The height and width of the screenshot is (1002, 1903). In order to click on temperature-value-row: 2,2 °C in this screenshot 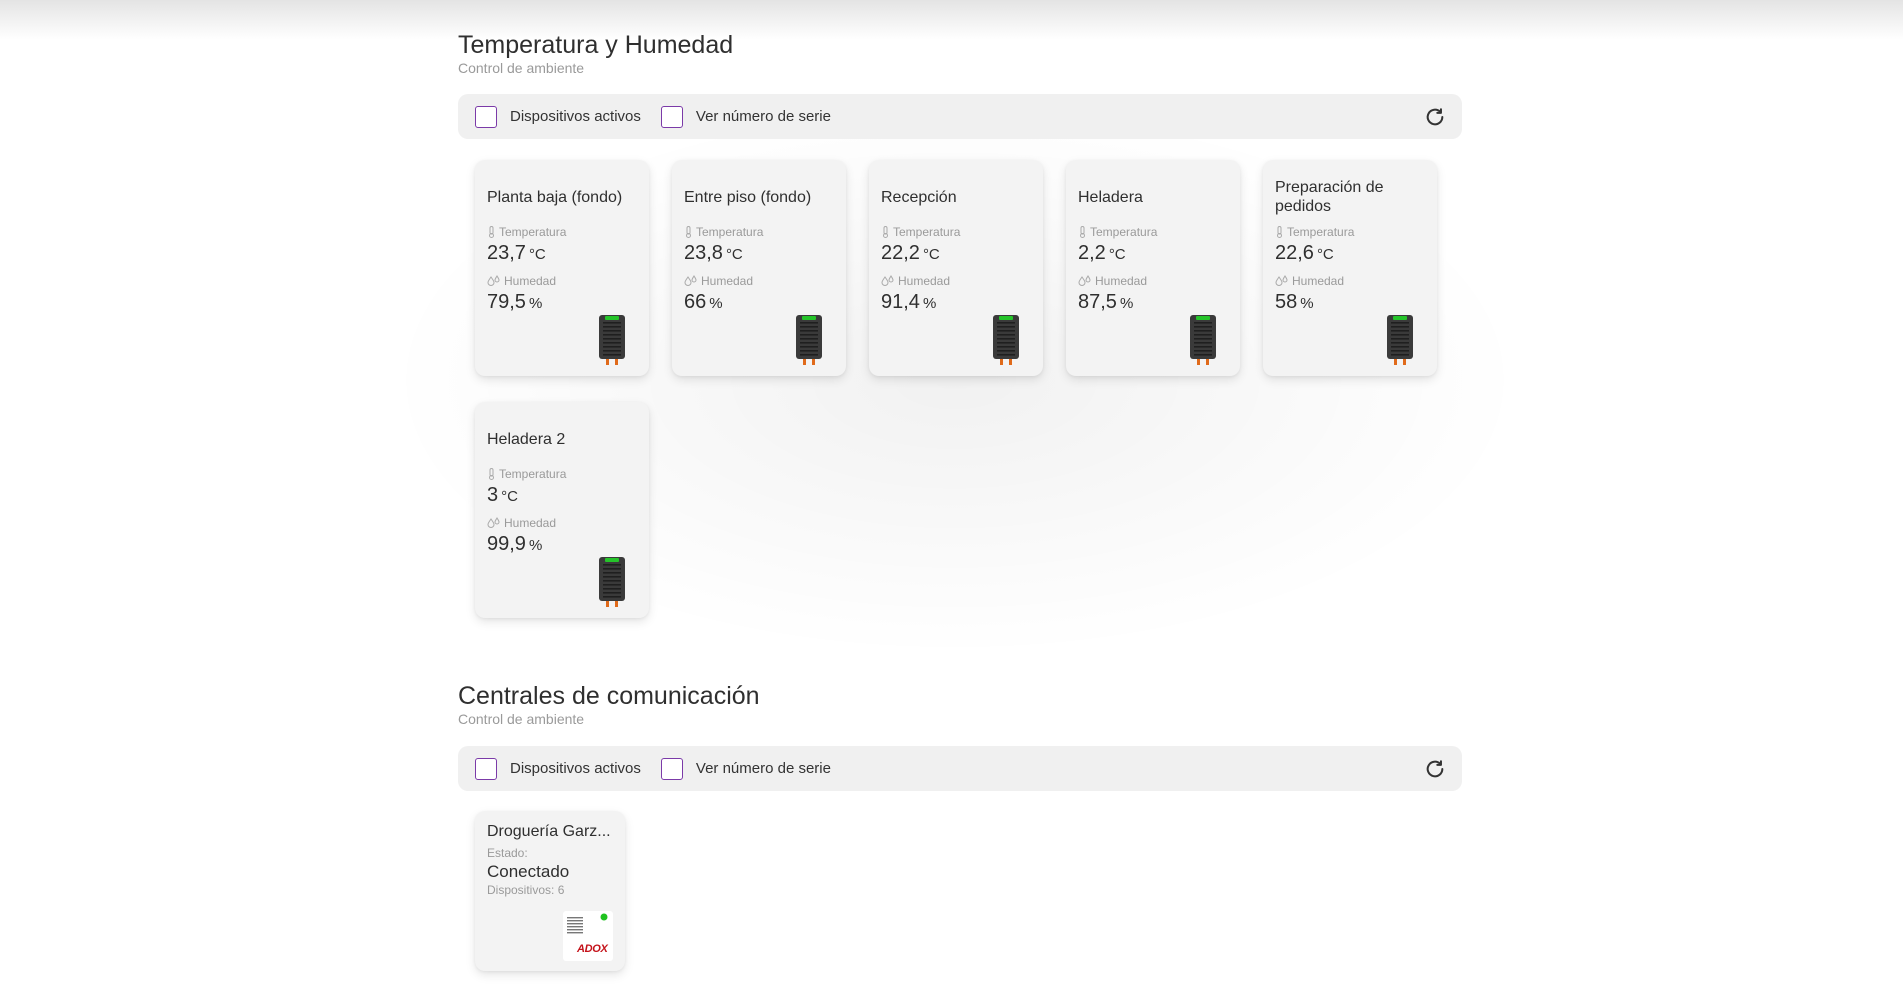, I will do `click(1102, 253)`.